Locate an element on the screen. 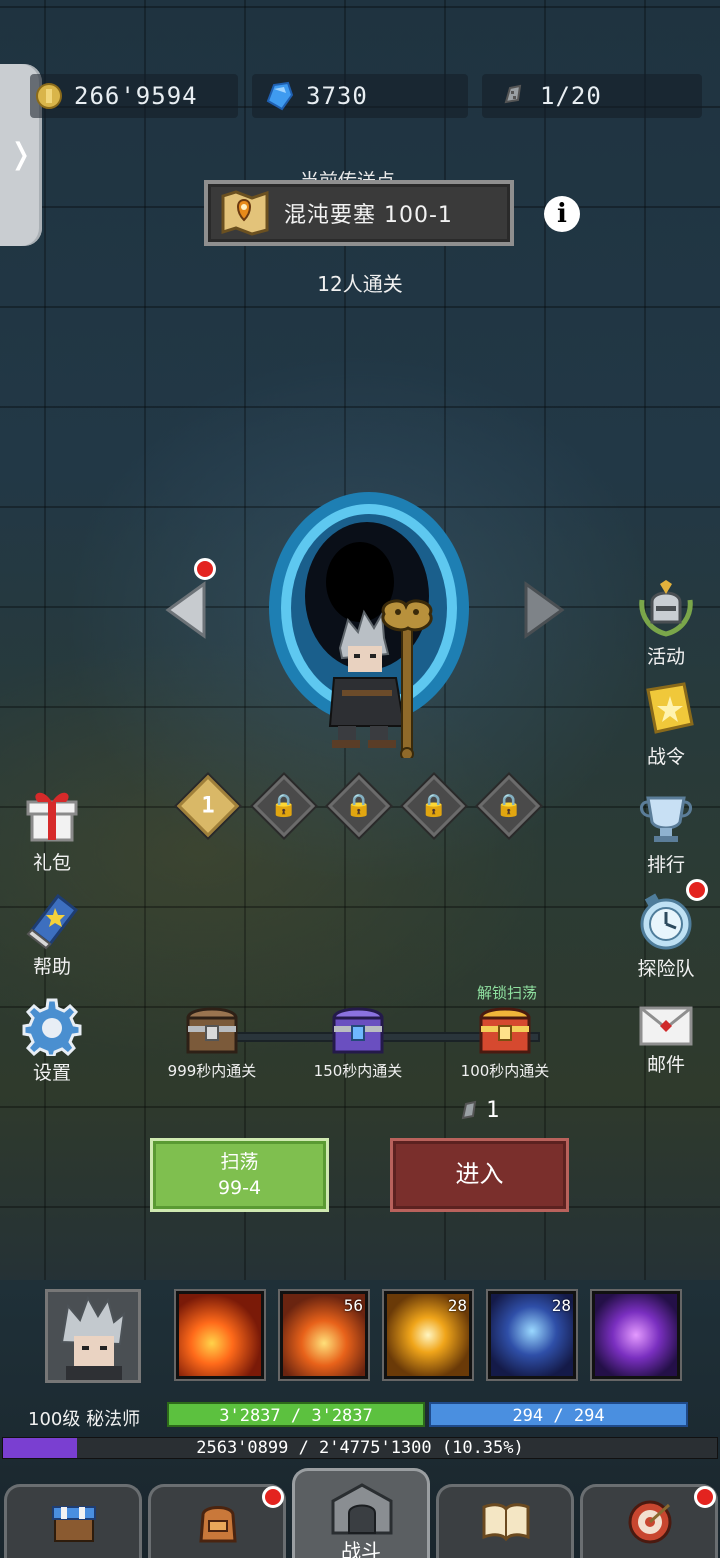  portal-selector: 混沌要塞 100-1 is located at coordinates (359, 213).